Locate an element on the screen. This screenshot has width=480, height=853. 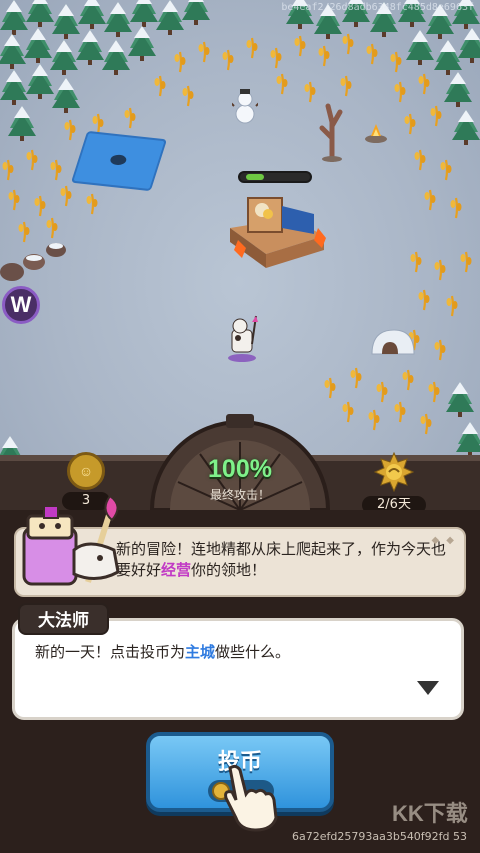
attack-percent: 100% is located at coordinates (240, 469).